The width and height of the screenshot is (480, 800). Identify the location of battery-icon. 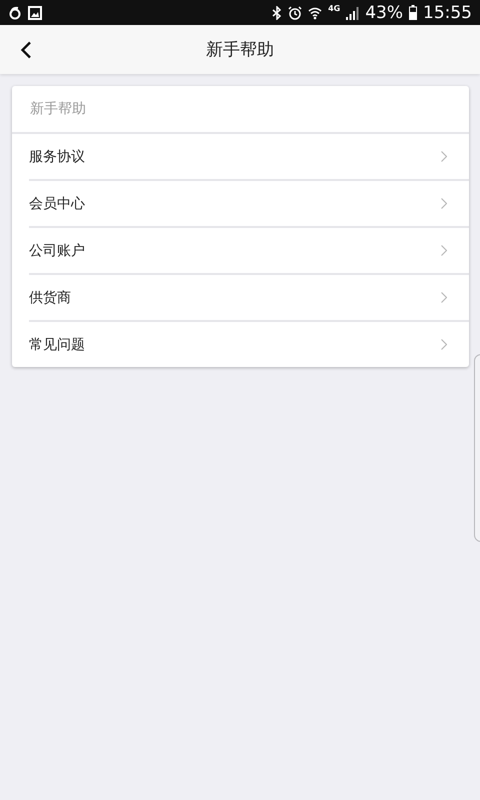
(413, 12).